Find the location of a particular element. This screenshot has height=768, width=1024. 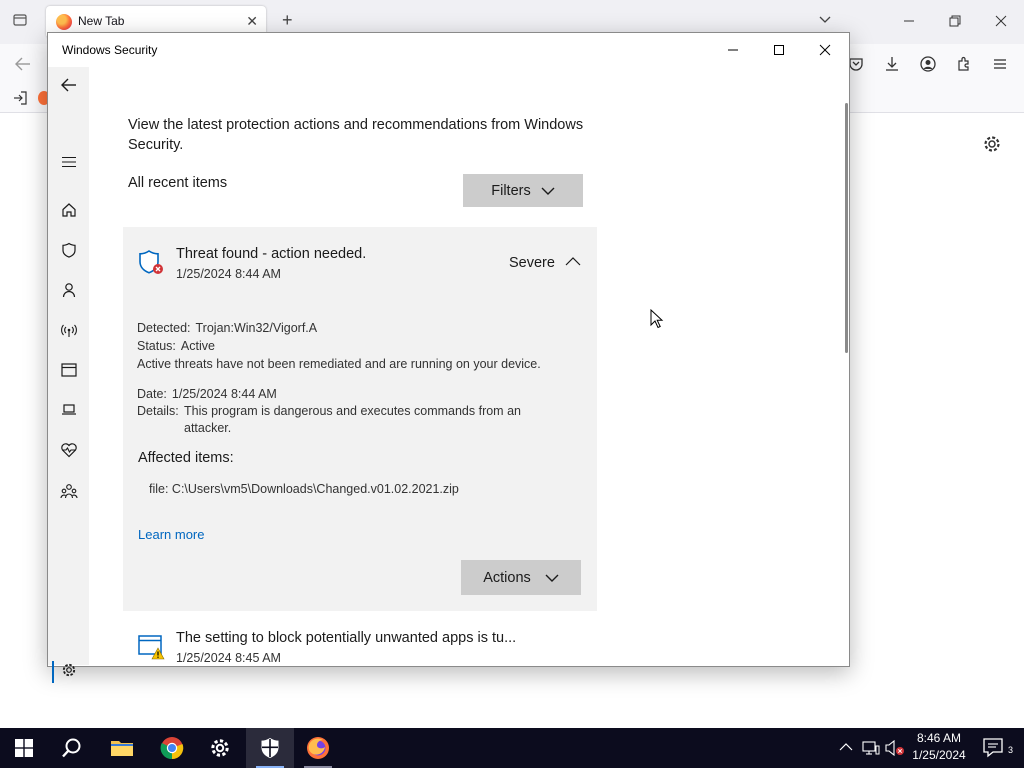

back-button is located at coordinates (68, 85).